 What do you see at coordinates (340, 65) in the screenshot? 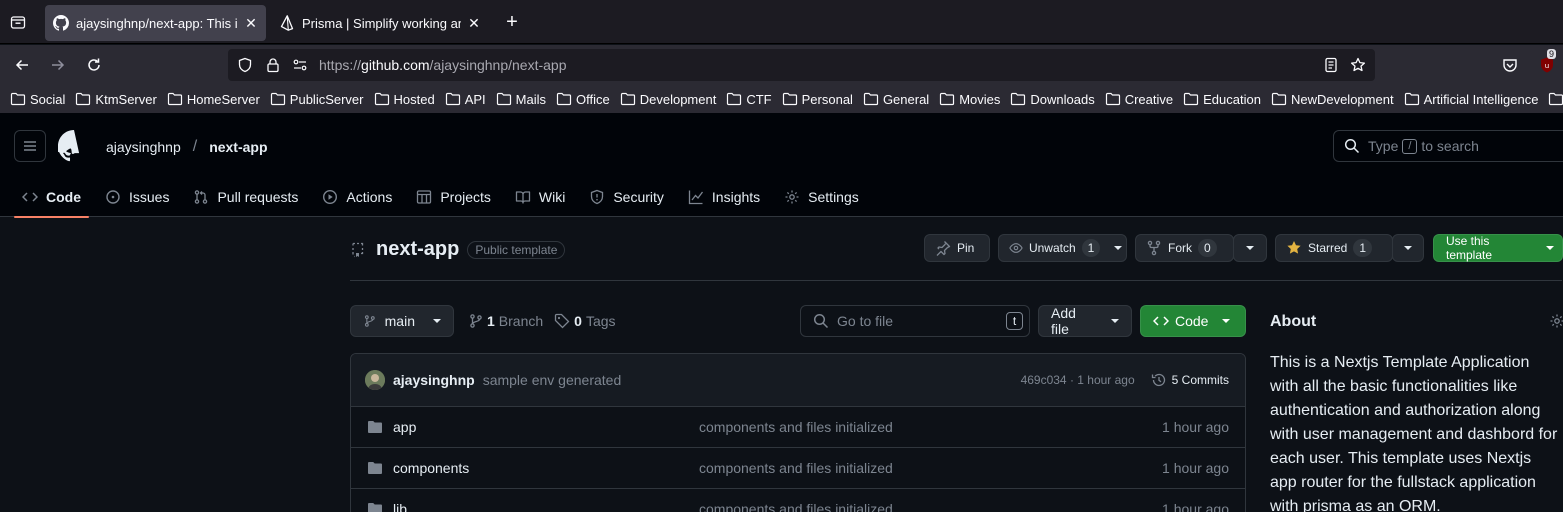
I see `url-scheme: https://` at bounding box center [340, 65].